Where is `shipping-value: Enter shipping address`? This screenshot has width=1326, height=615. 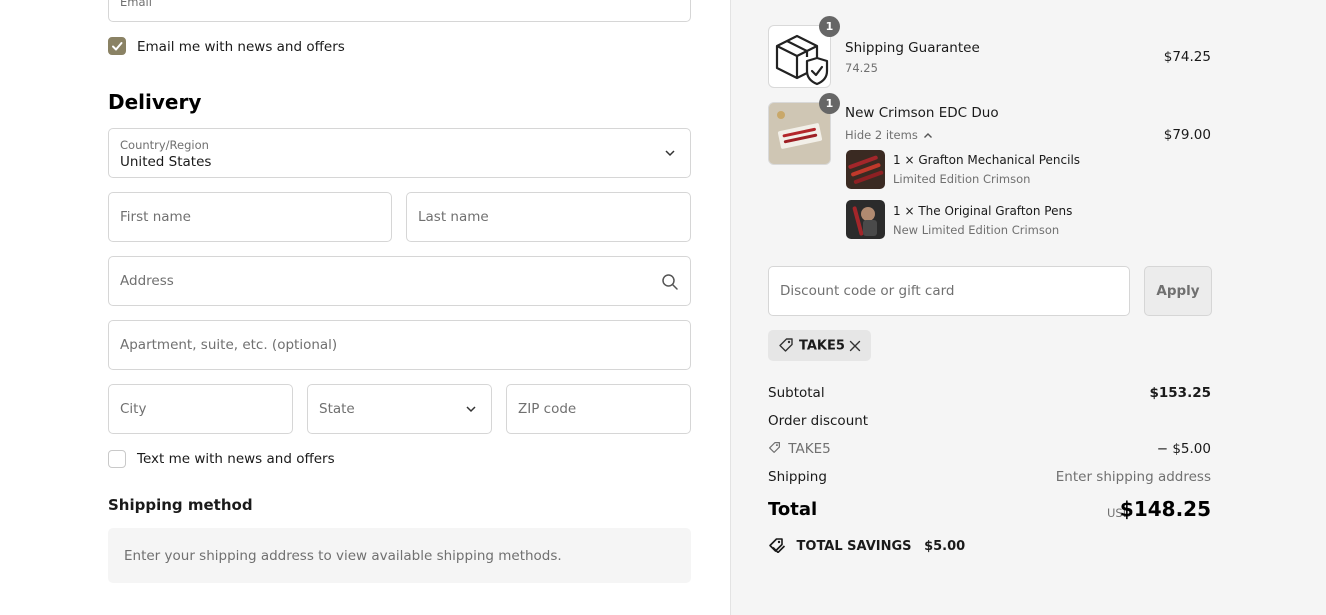 shipping-value: Enter shipping address is located at coordinates (1133, 477).